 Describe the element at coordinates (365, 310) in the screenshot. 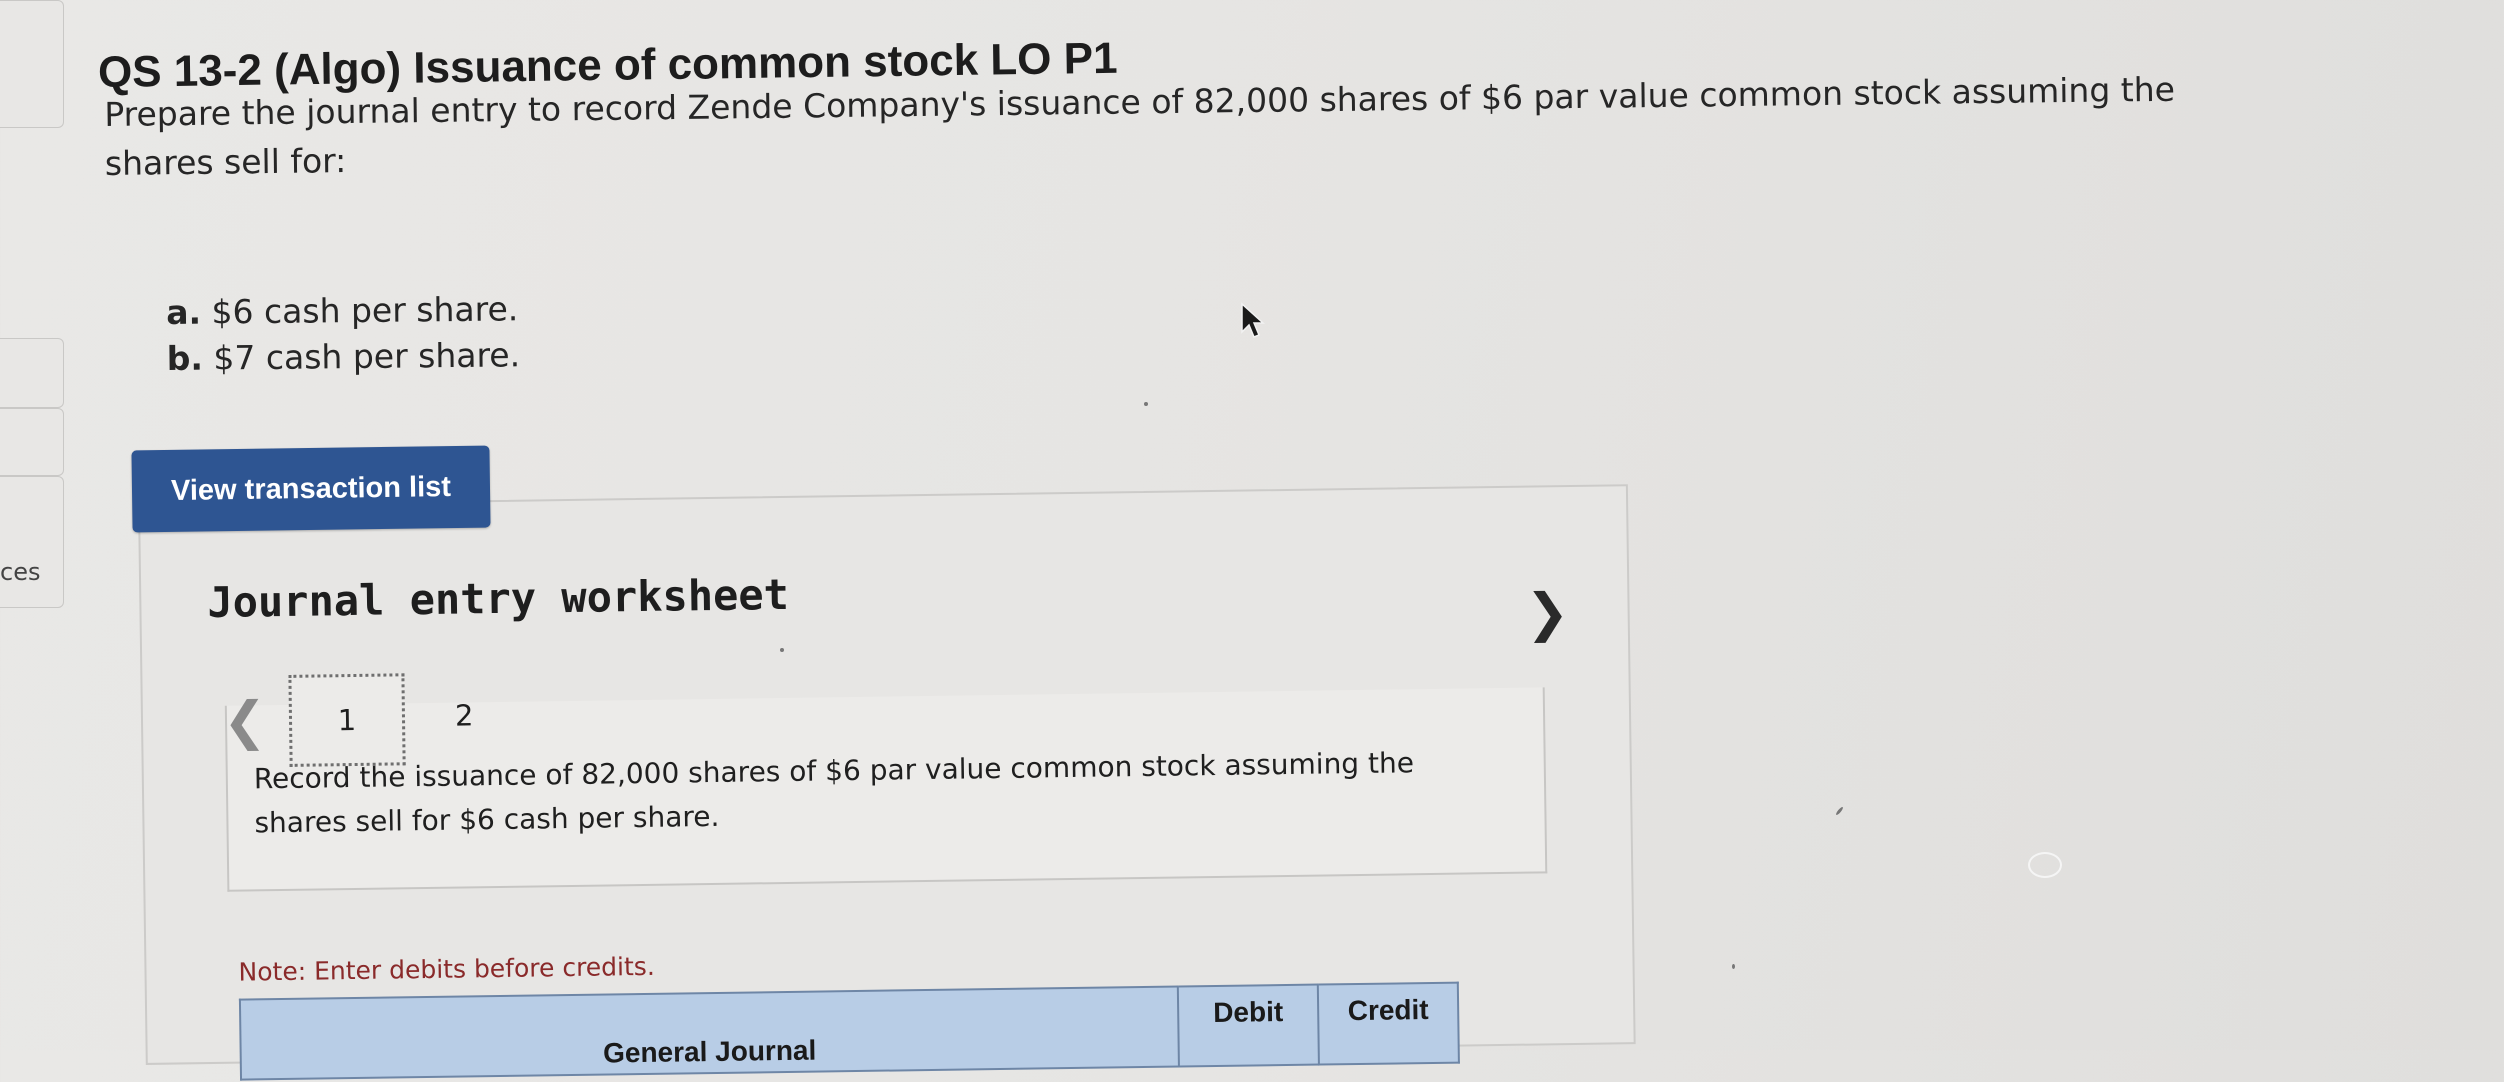

I see `part-a-text: $6 cash per share.` at that location.